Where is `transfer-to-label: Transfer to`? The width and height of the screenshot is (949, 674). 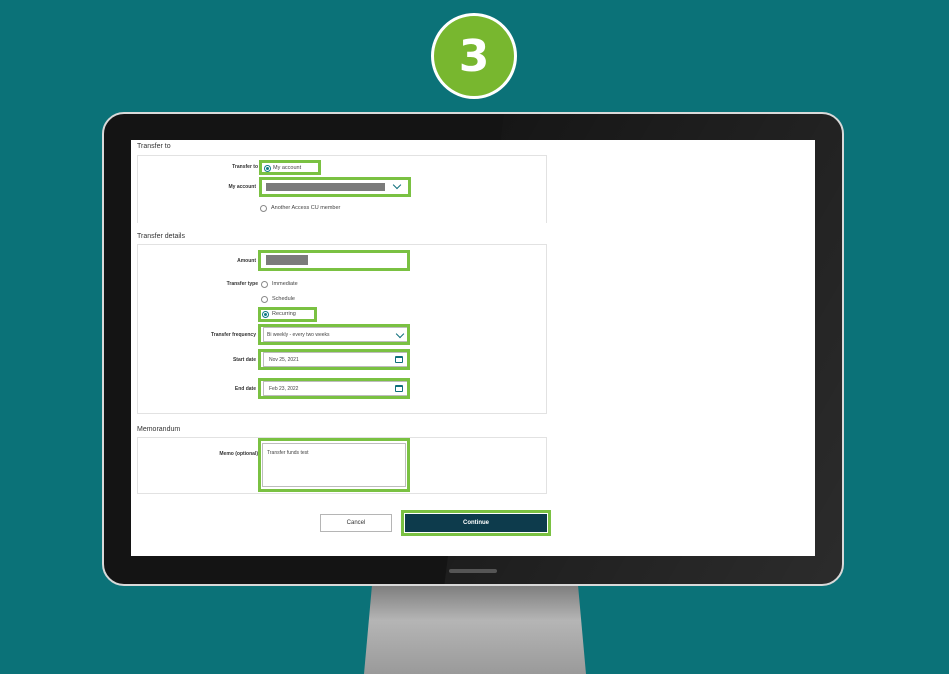 transfer-to-label: Transfer to is located at coordinates (245, 167).